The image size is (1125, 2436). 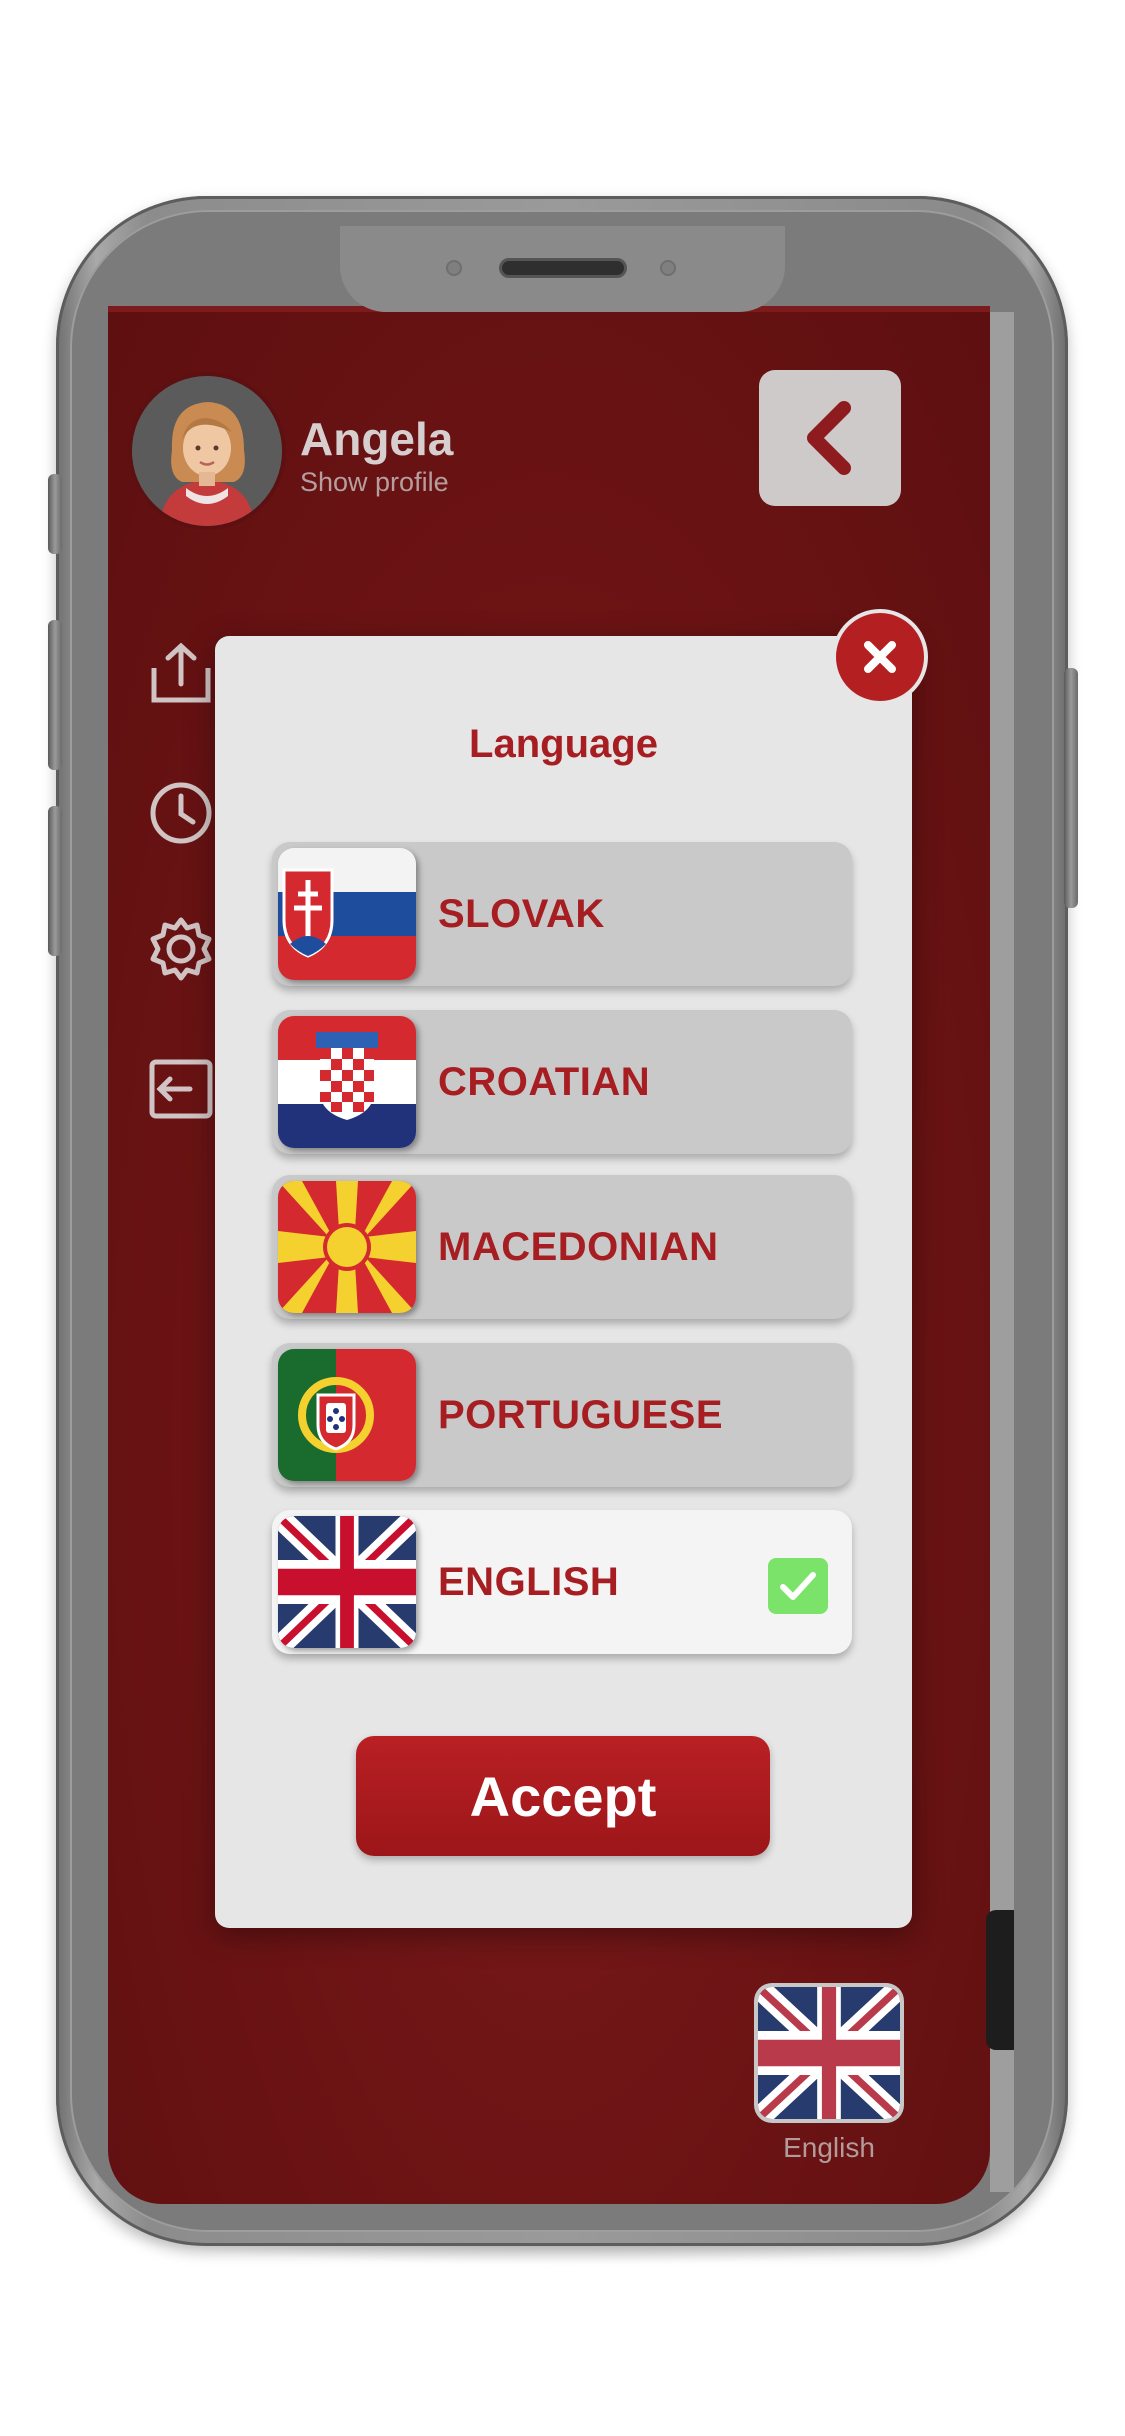 I want to click on language-label: PORTUGUESE, so click(x=581, y=1415).